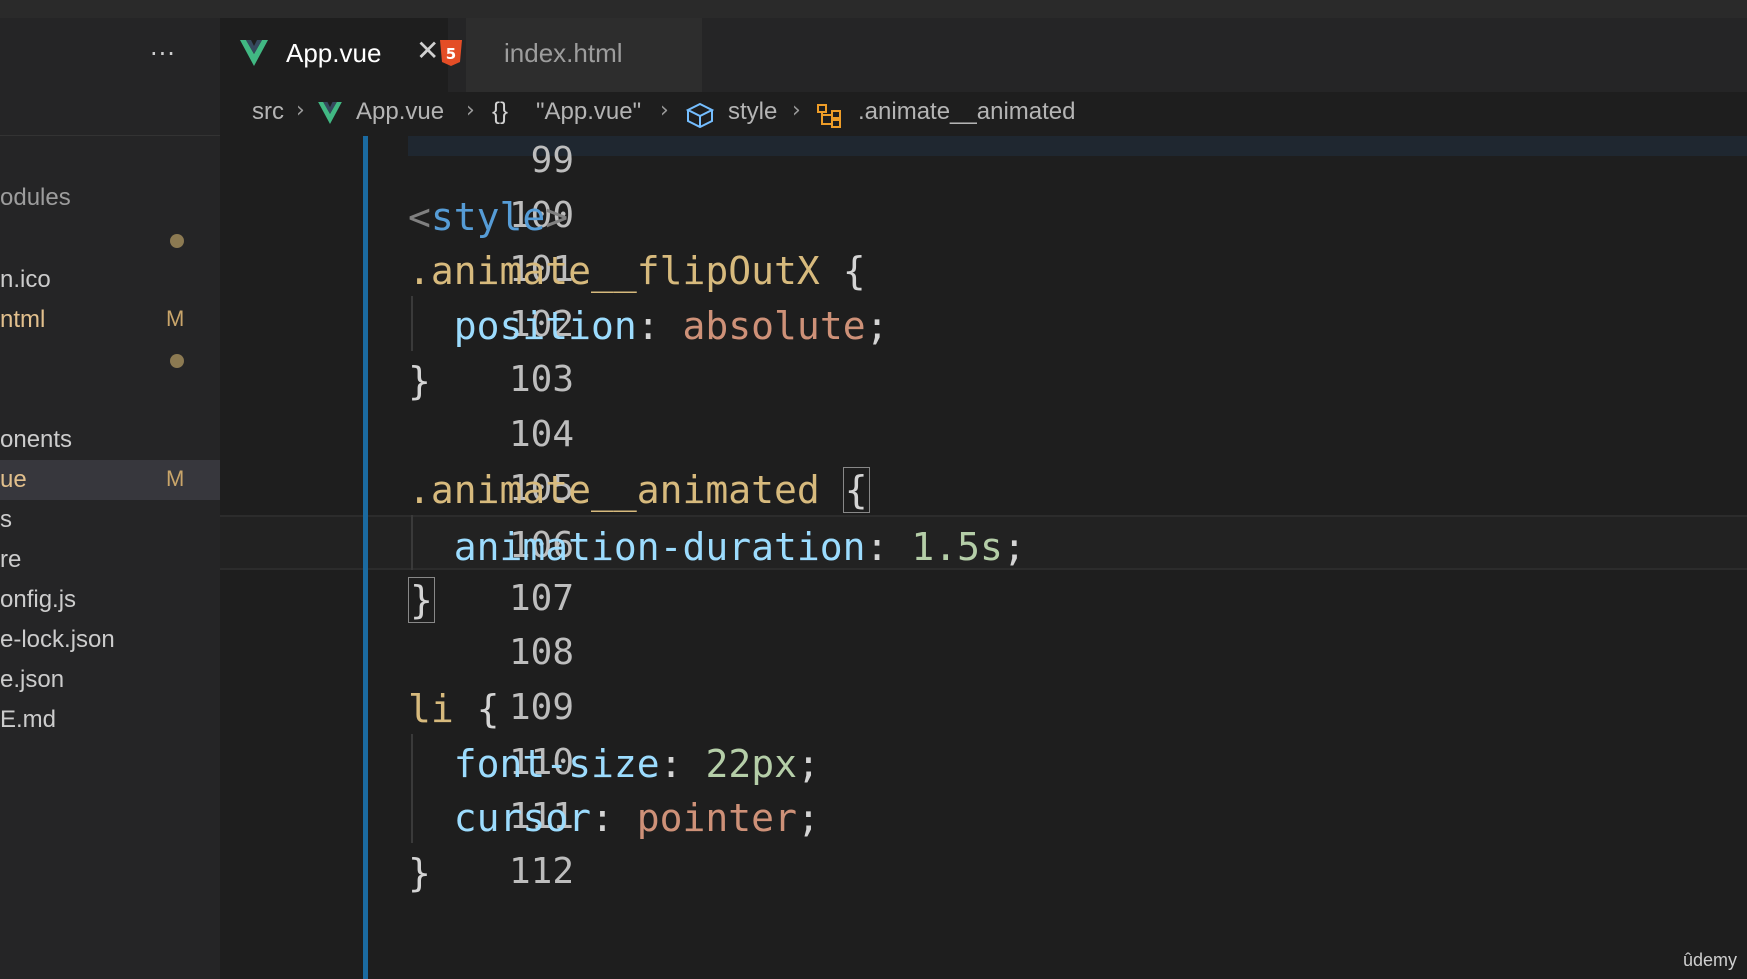 The width and height of the screenshot is (1747, 979). I want to click on editor-tab-bar: App.vue ✕ 5 index.html, so click(983, 55).